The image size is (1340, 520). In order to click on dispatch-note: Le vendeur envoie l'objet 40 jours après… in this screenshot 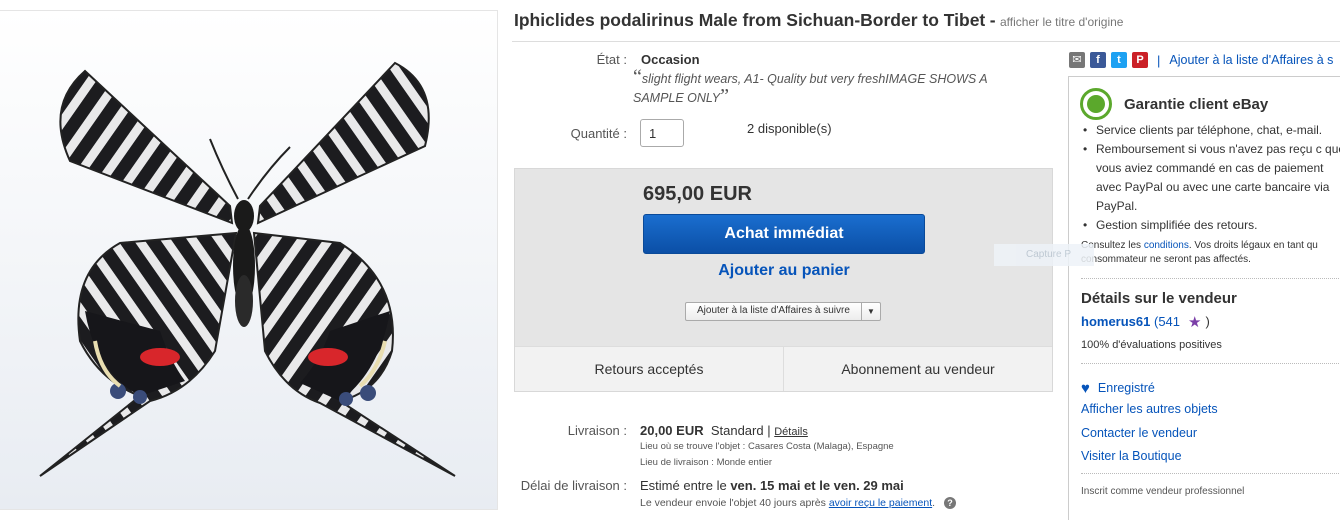, I will do `click(798, 503)`.